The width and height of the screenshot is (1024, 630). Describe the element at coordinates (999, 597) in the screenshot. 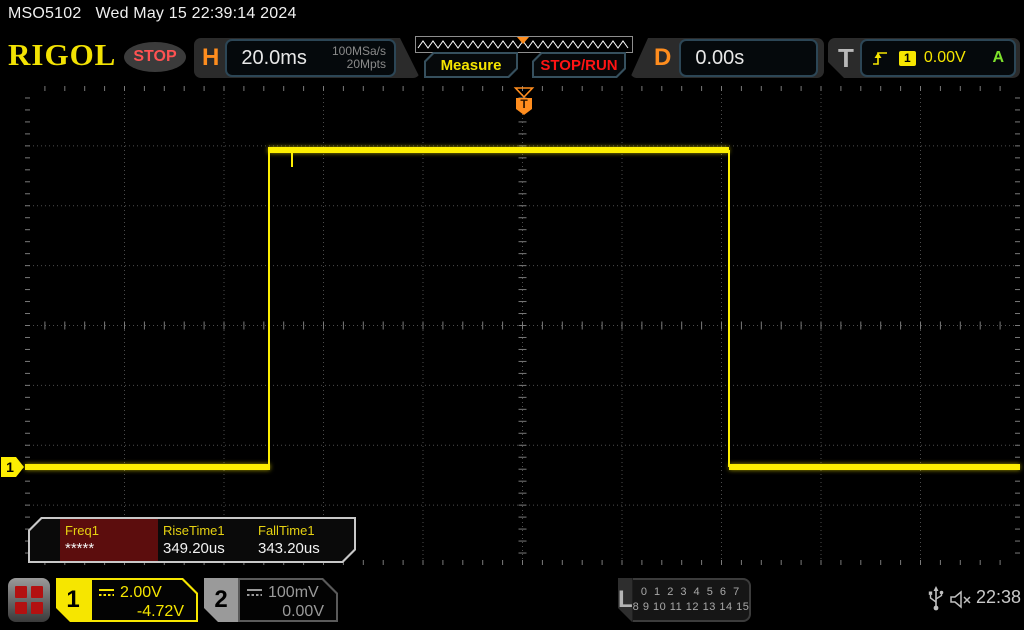

I see `clock-text: 22:38` at that location.